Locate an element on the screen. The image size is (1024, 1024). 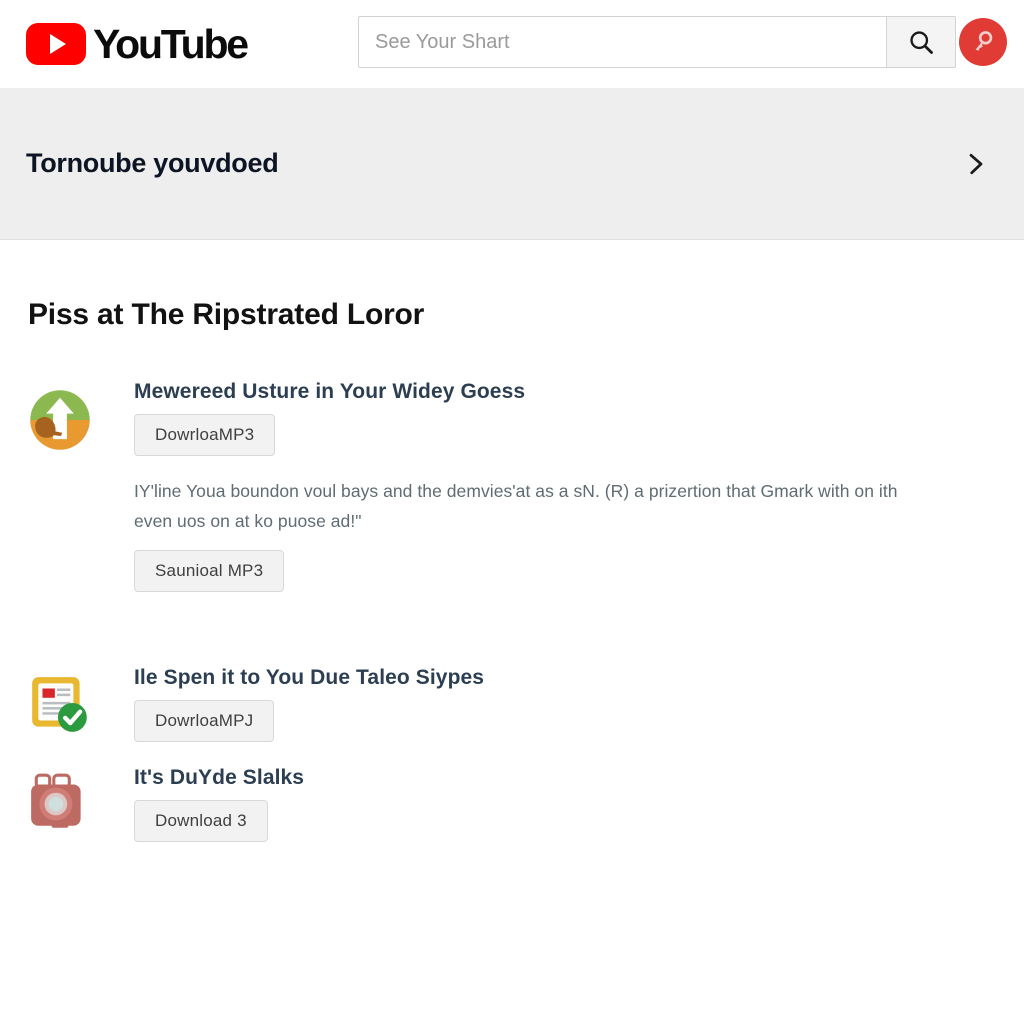
search-button is located at coordinates (921, 42).